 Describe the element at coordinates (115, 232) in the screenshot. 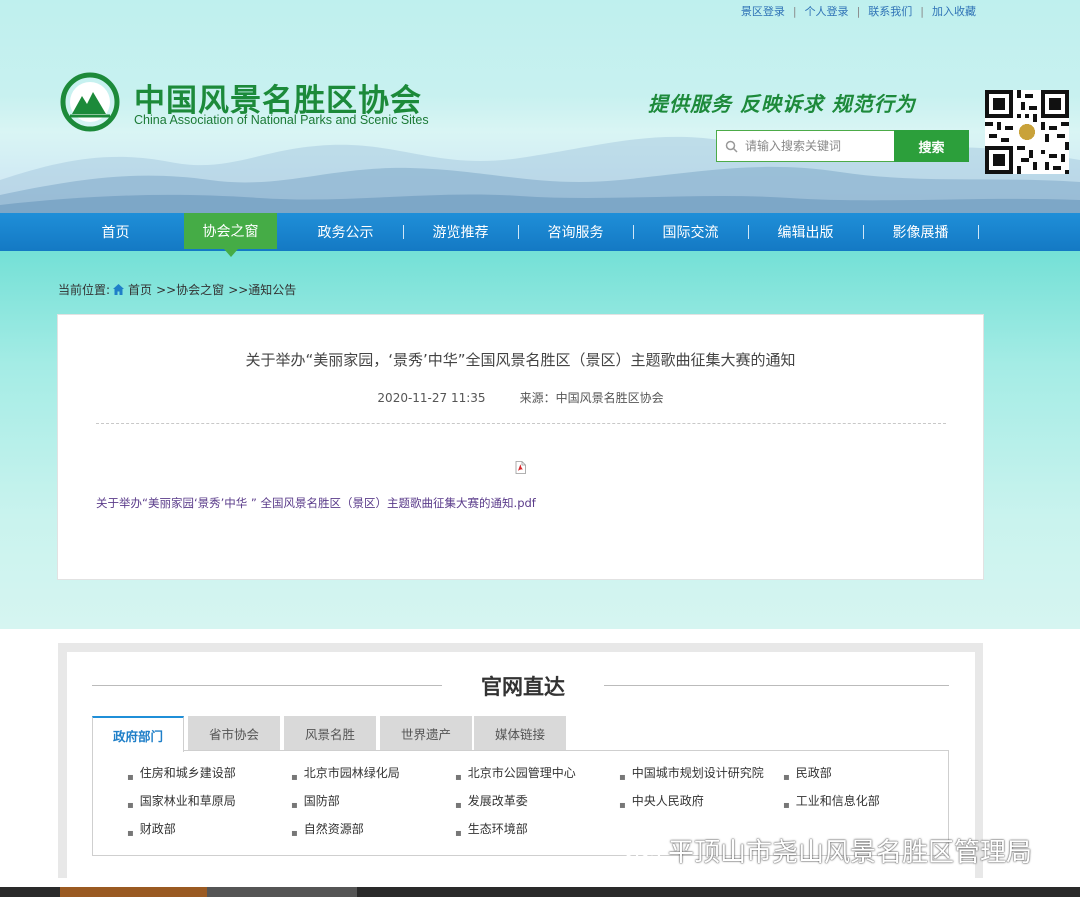

I see `nav-item-home: 首页` at that location.